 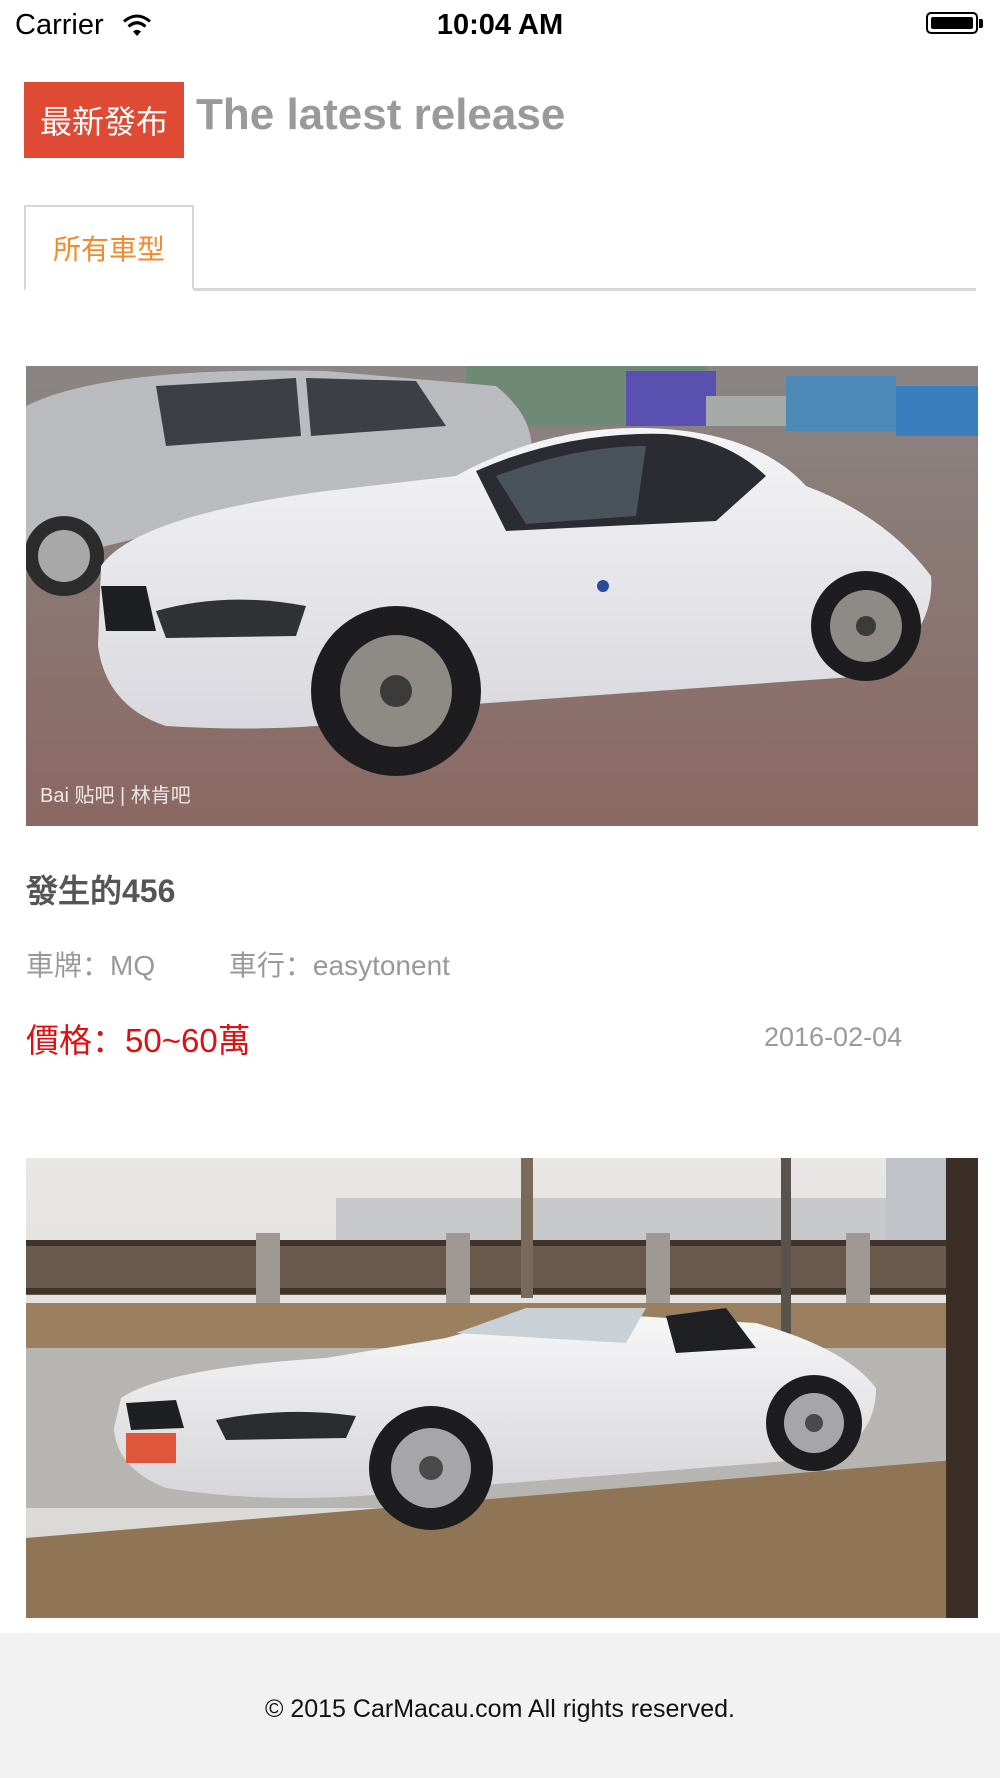 What do you see at coordinates (381, 114) in the screenshot?
I see `page-title: The latest release` at bounding box center [381, 114].